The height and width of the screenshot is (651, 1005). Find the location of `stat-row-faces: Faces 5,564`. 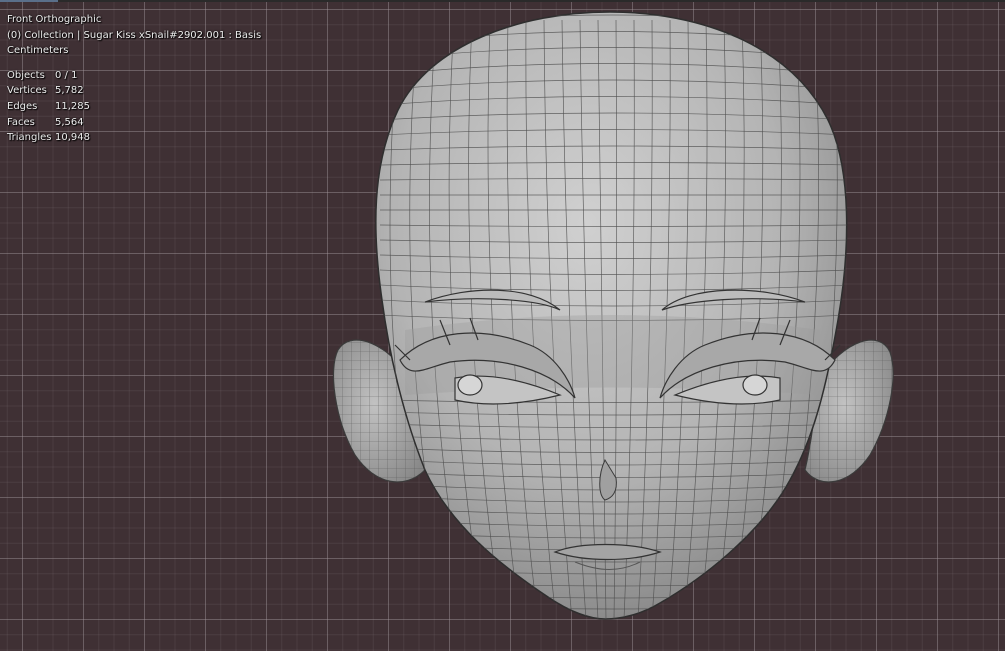

stat-row-faces: Faces 5,564 is located at coordinates (134, 123).